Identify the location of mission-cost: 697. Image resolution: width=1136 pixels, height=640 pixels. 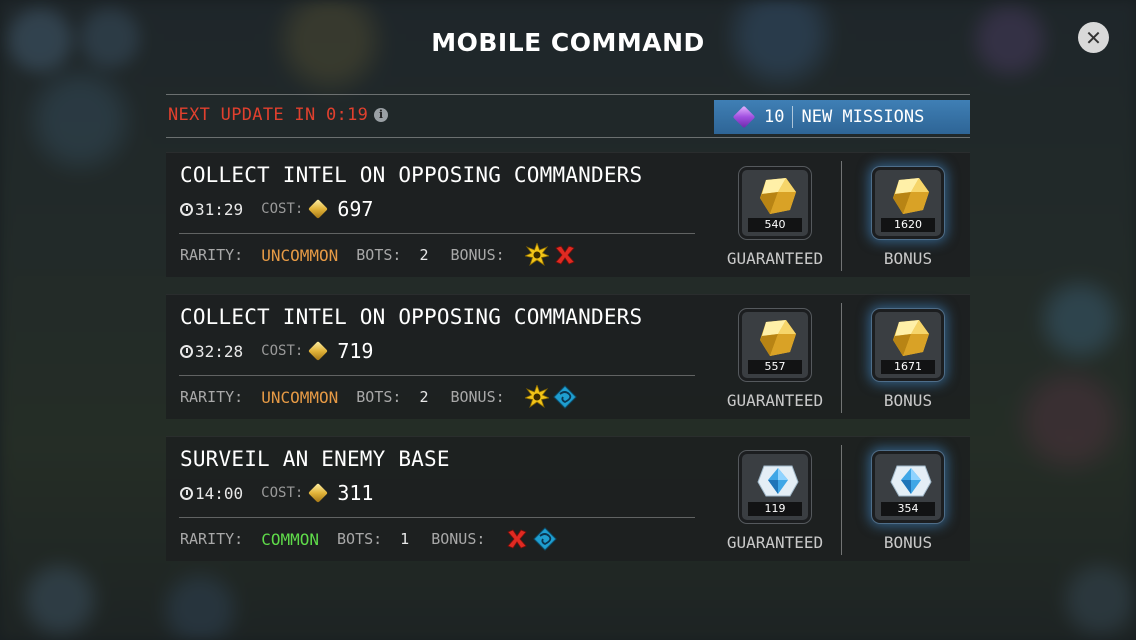
(355, 209).